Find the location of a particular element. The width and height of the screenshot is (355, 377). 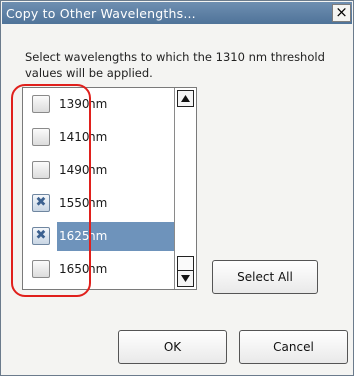

scroll-down-button is located at coordinates (185, 278).